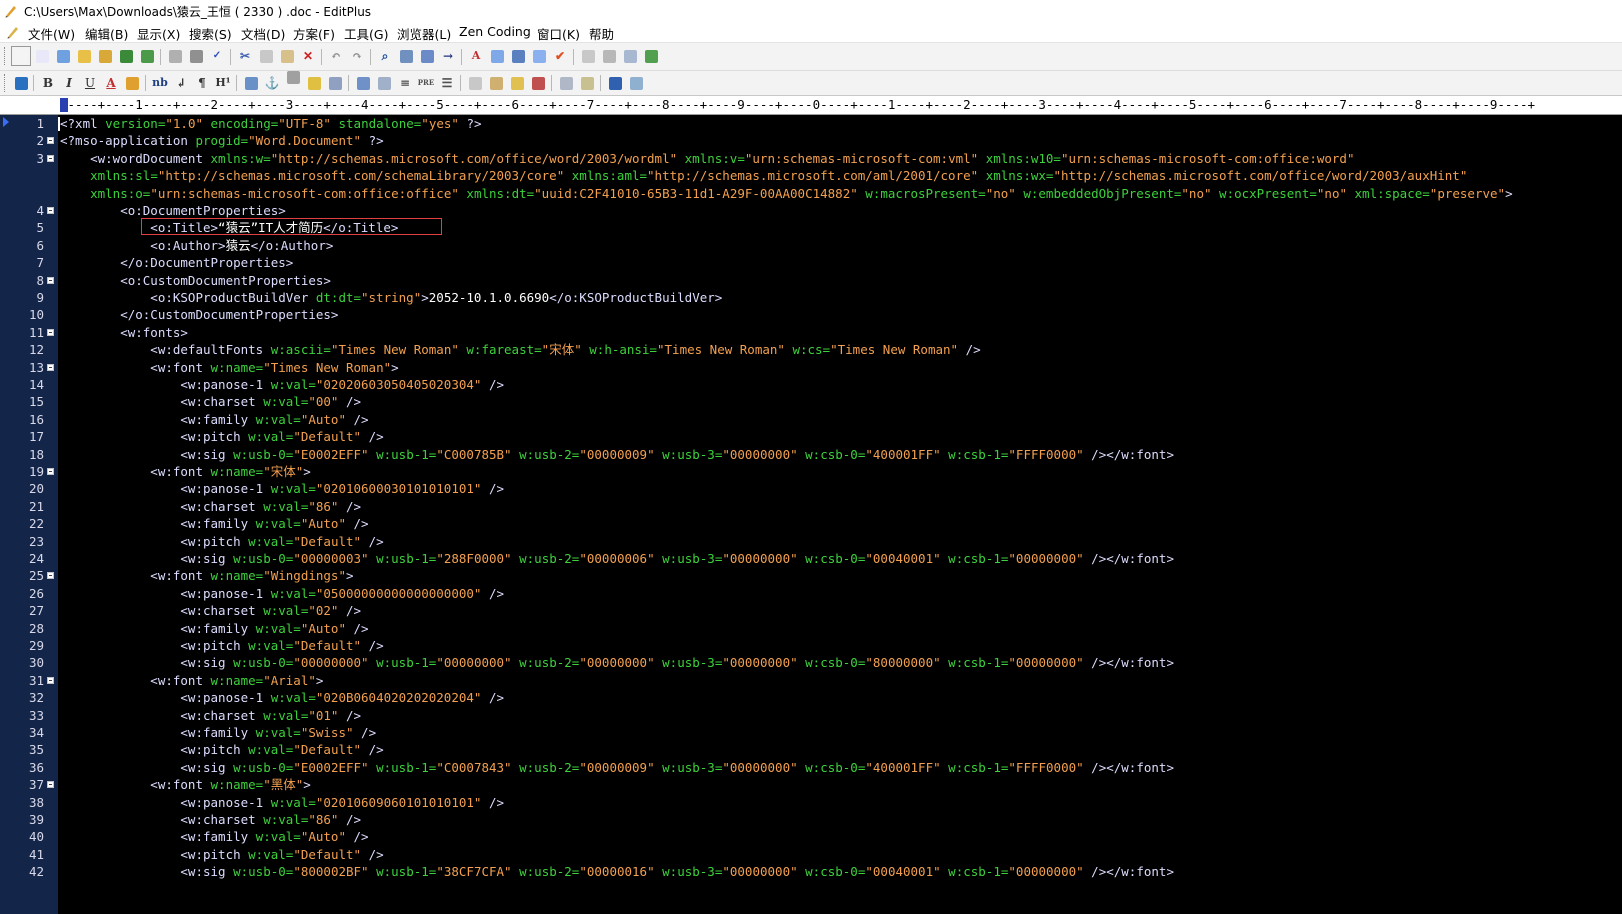 The image size is (1622, 914). What do you see at coordinates (587, 83) in the screenshot?
I see `function-list-icon` at bounding box center [587, 83].